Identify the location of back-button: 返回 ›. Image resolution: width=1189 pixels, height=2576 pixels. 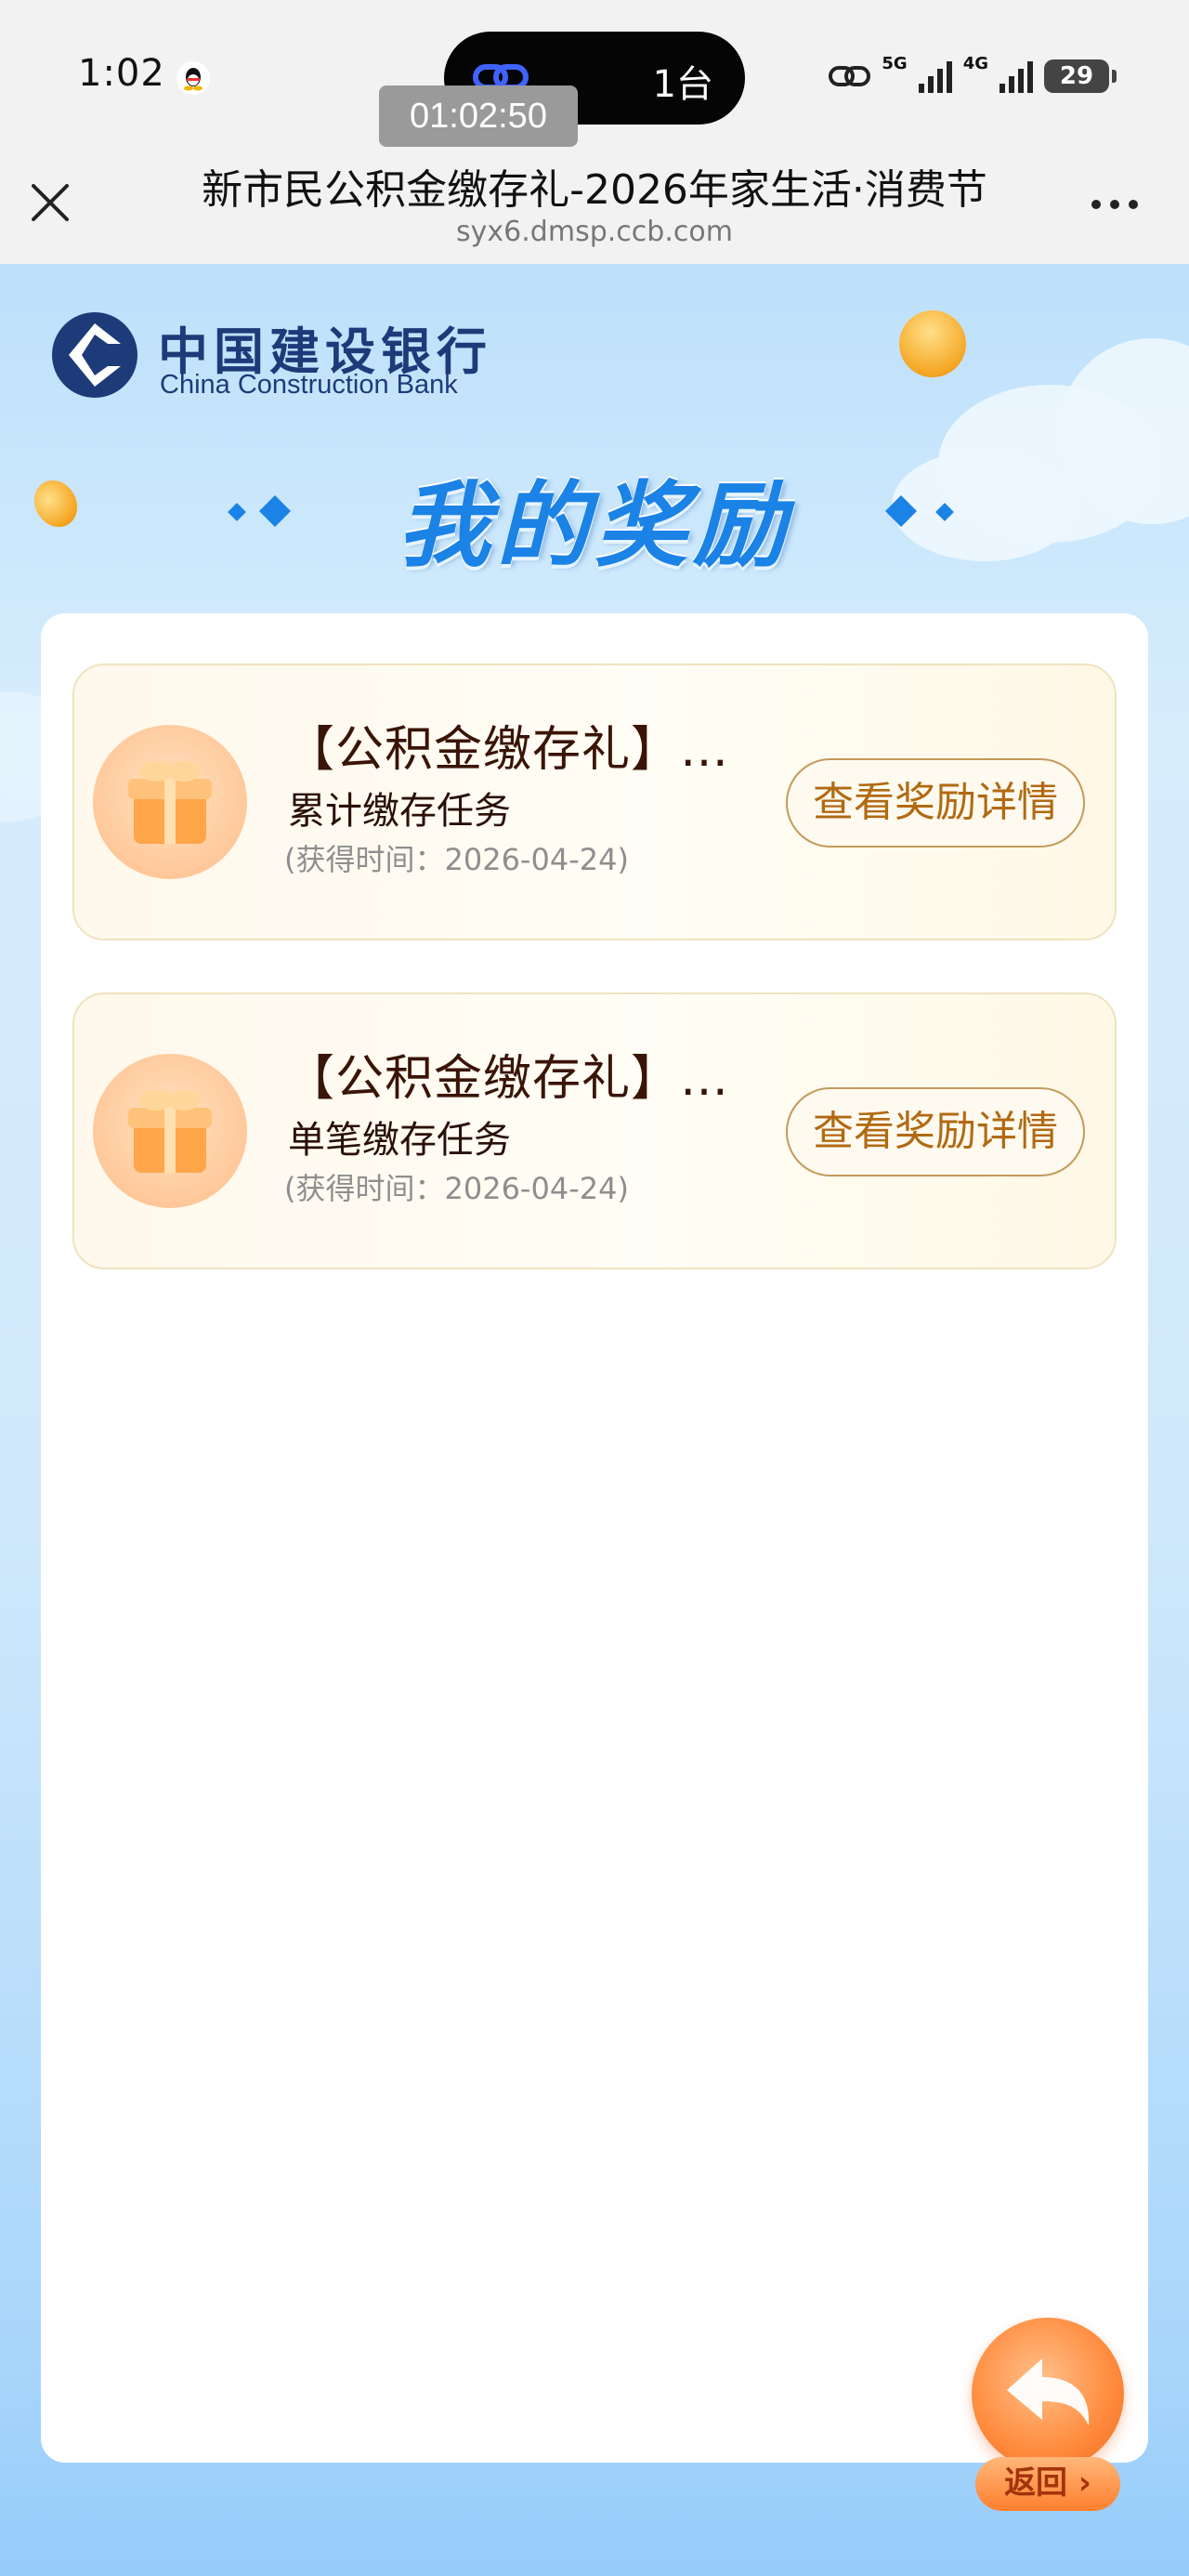
(1046, 2422).